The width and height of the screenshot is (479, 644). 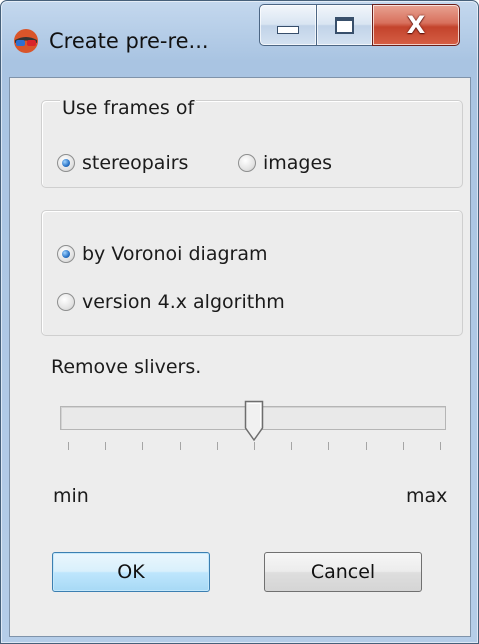 I want to click on app-3d-glasses-icon, so click(x=26, y=41).